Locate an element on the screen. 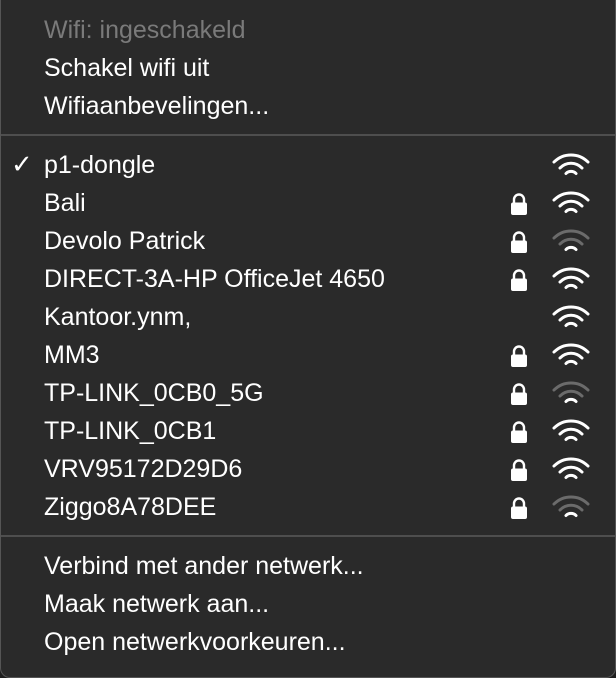 The image size is (616, 678). network-name: TP-LINK_0CB1 is located at coordinates (130, 431).